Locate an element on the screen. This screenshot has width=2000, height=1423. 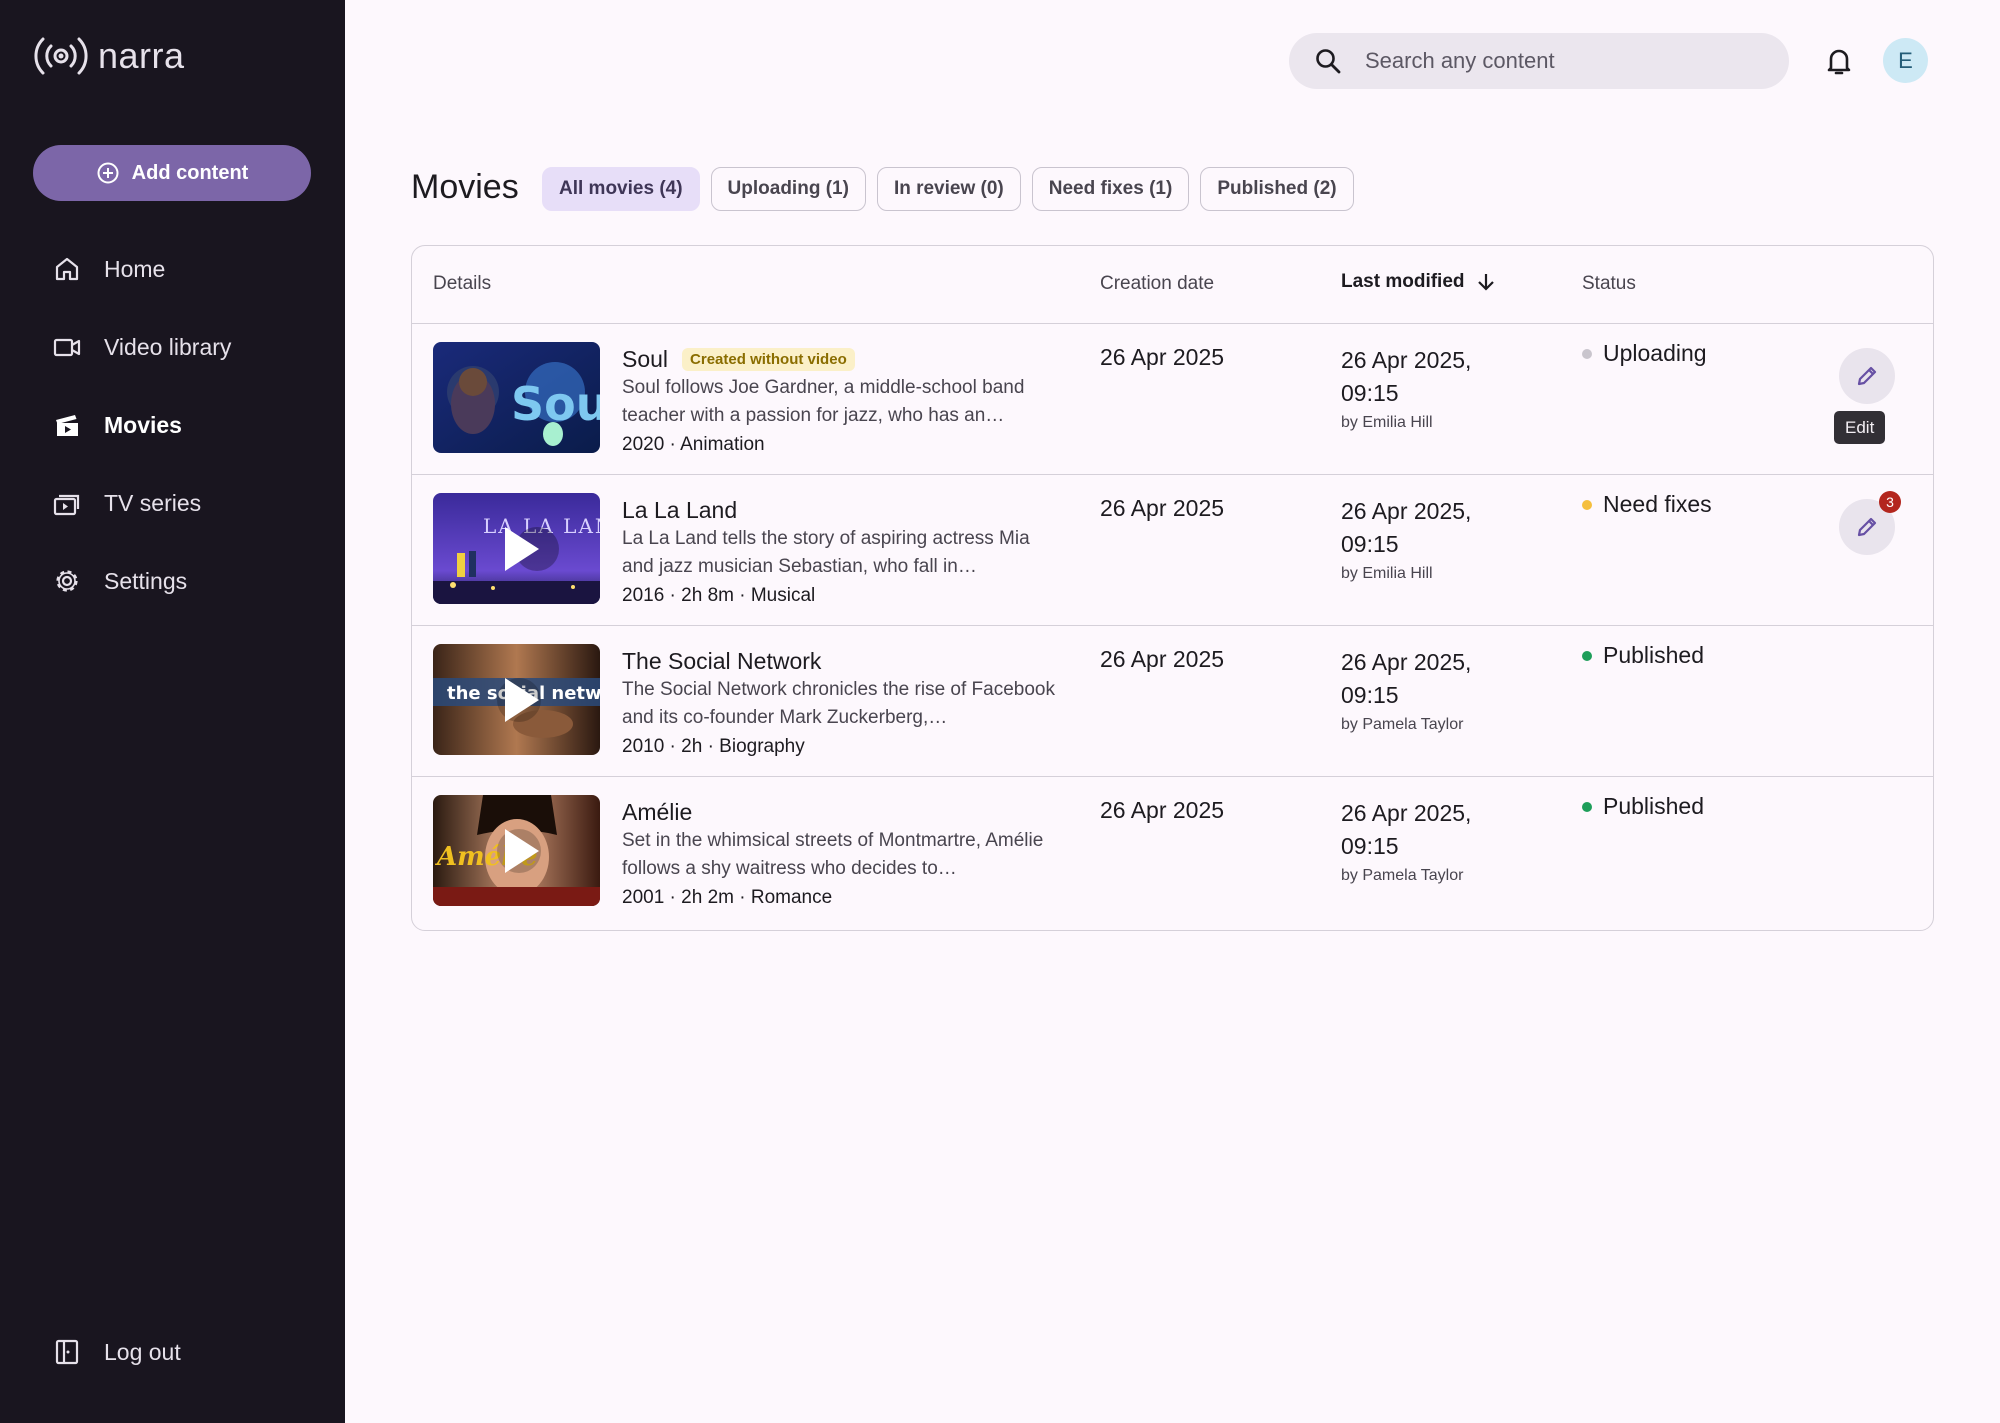
sidebar-item-movies: Movies is located at coordinates (172, 425).